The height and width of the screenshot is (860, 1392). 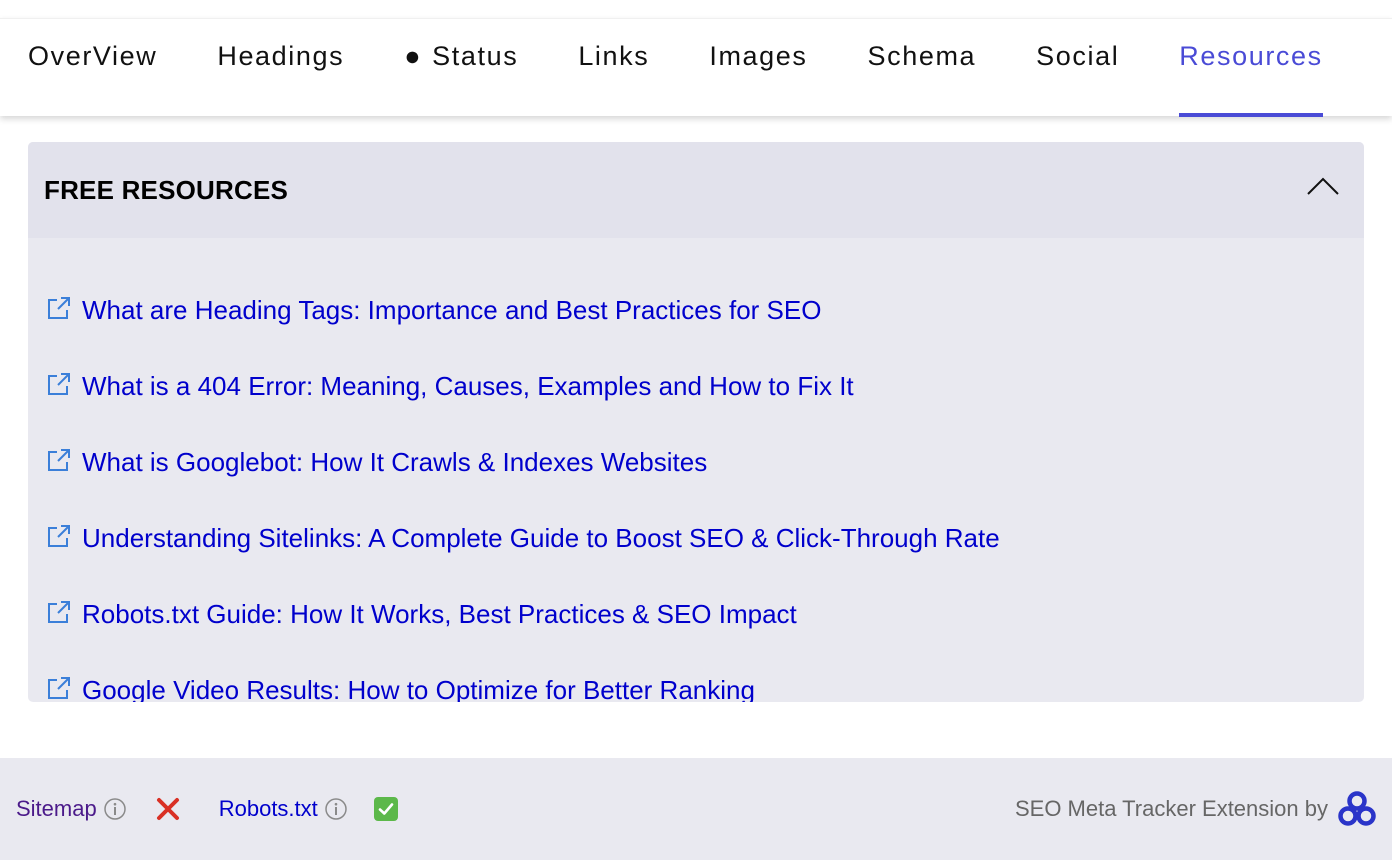 I want to click on check-mark-icon, so click(x=385, y=809).